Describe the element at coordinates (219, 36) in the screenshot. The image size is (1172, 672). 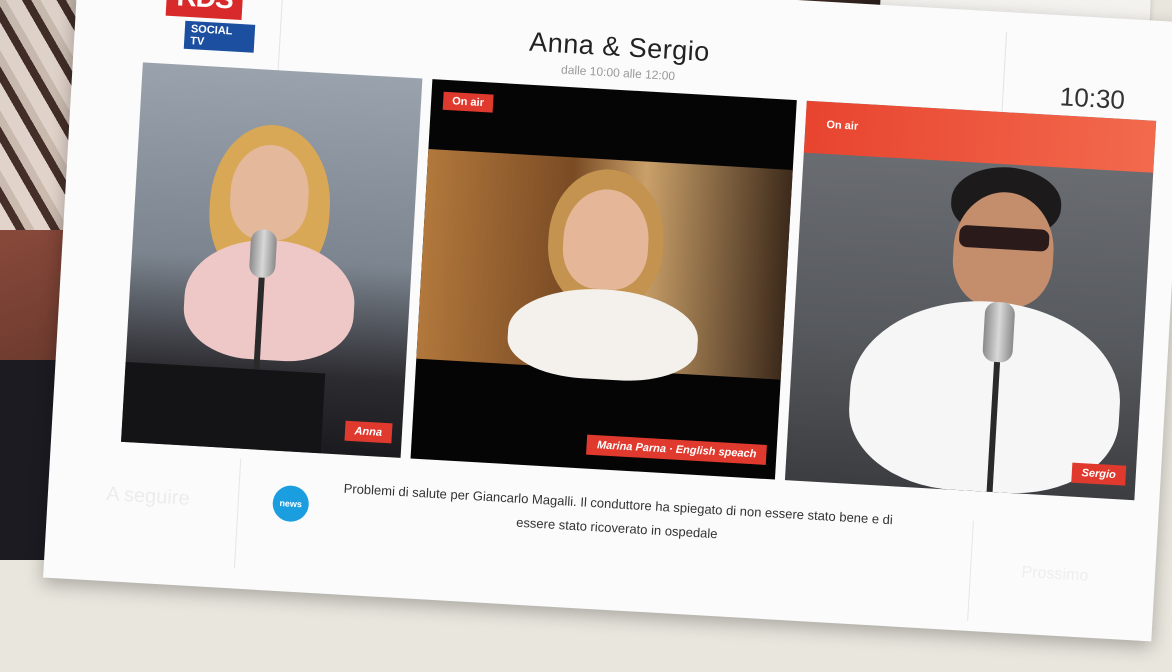
I see `logo-sub: SOCIAL TV` at that location.